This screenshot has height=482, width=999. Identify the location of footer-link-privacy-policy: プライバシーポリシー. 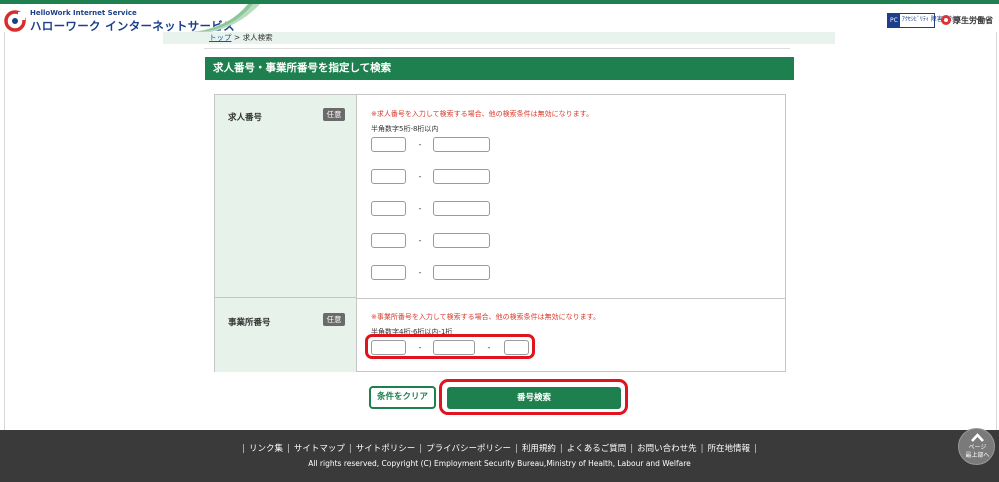
(468, 449).